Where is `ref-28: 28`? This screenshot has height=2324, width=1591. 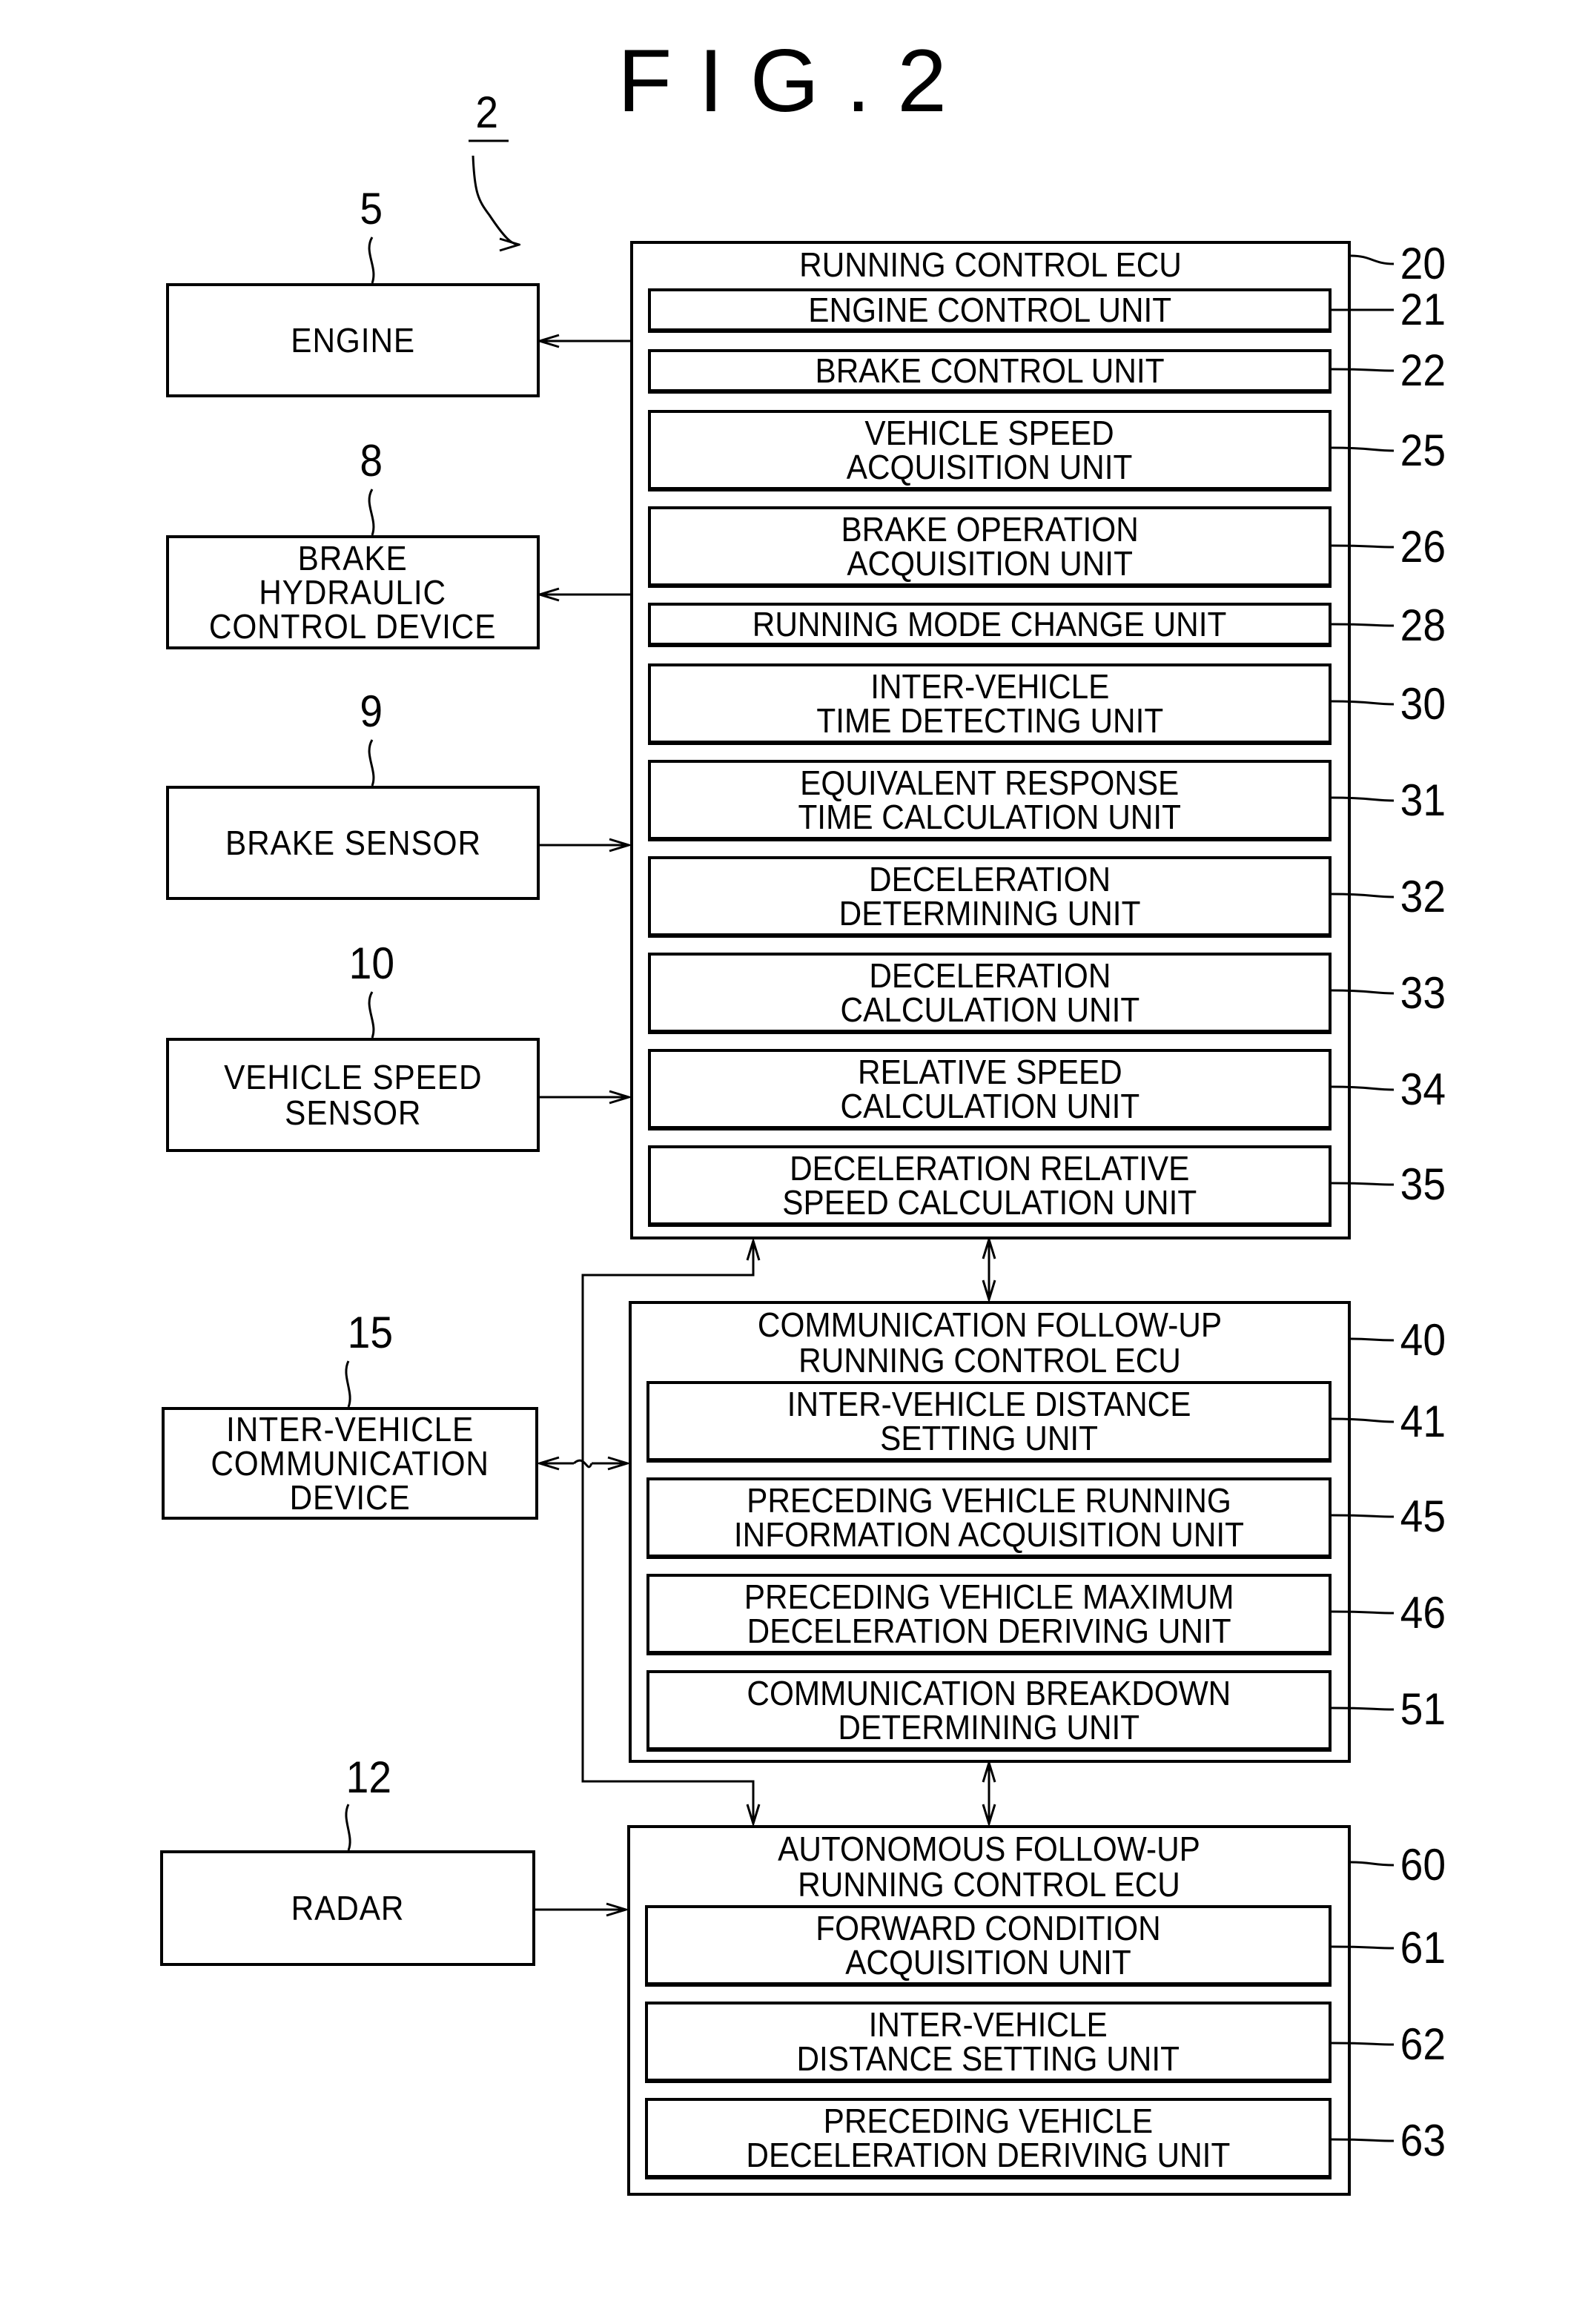 ref-28: 28 is located at coordinates (1423, 625).